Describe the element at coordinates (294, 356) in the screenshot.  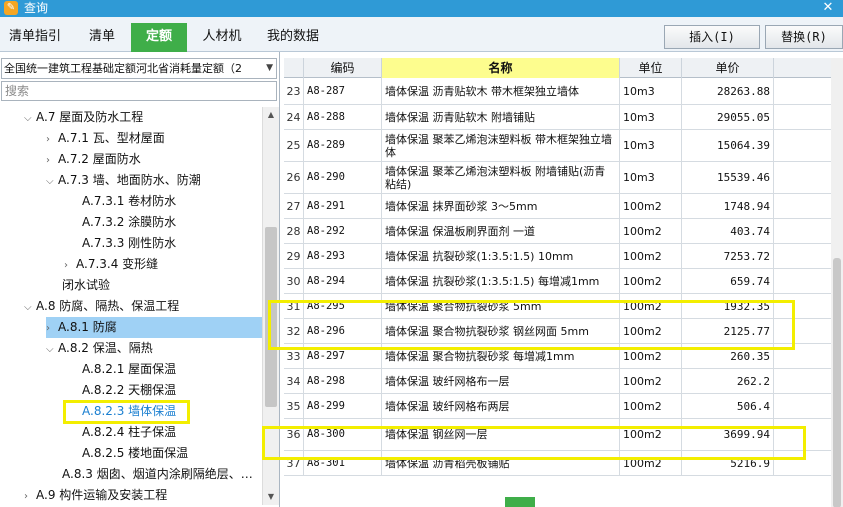
I see `cell-no: 33` at that location.